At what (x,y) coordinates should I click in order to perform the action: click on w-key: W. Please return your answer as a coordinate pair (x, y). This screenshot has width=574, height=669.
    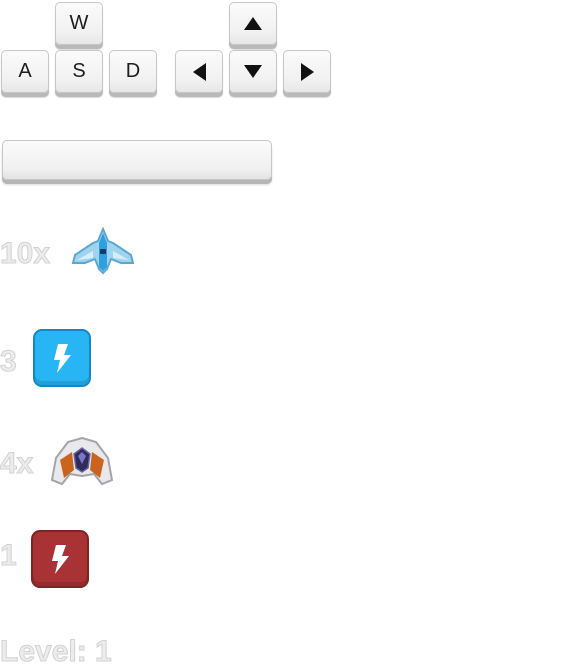
    Looking at the image, I should click on (79, 23).